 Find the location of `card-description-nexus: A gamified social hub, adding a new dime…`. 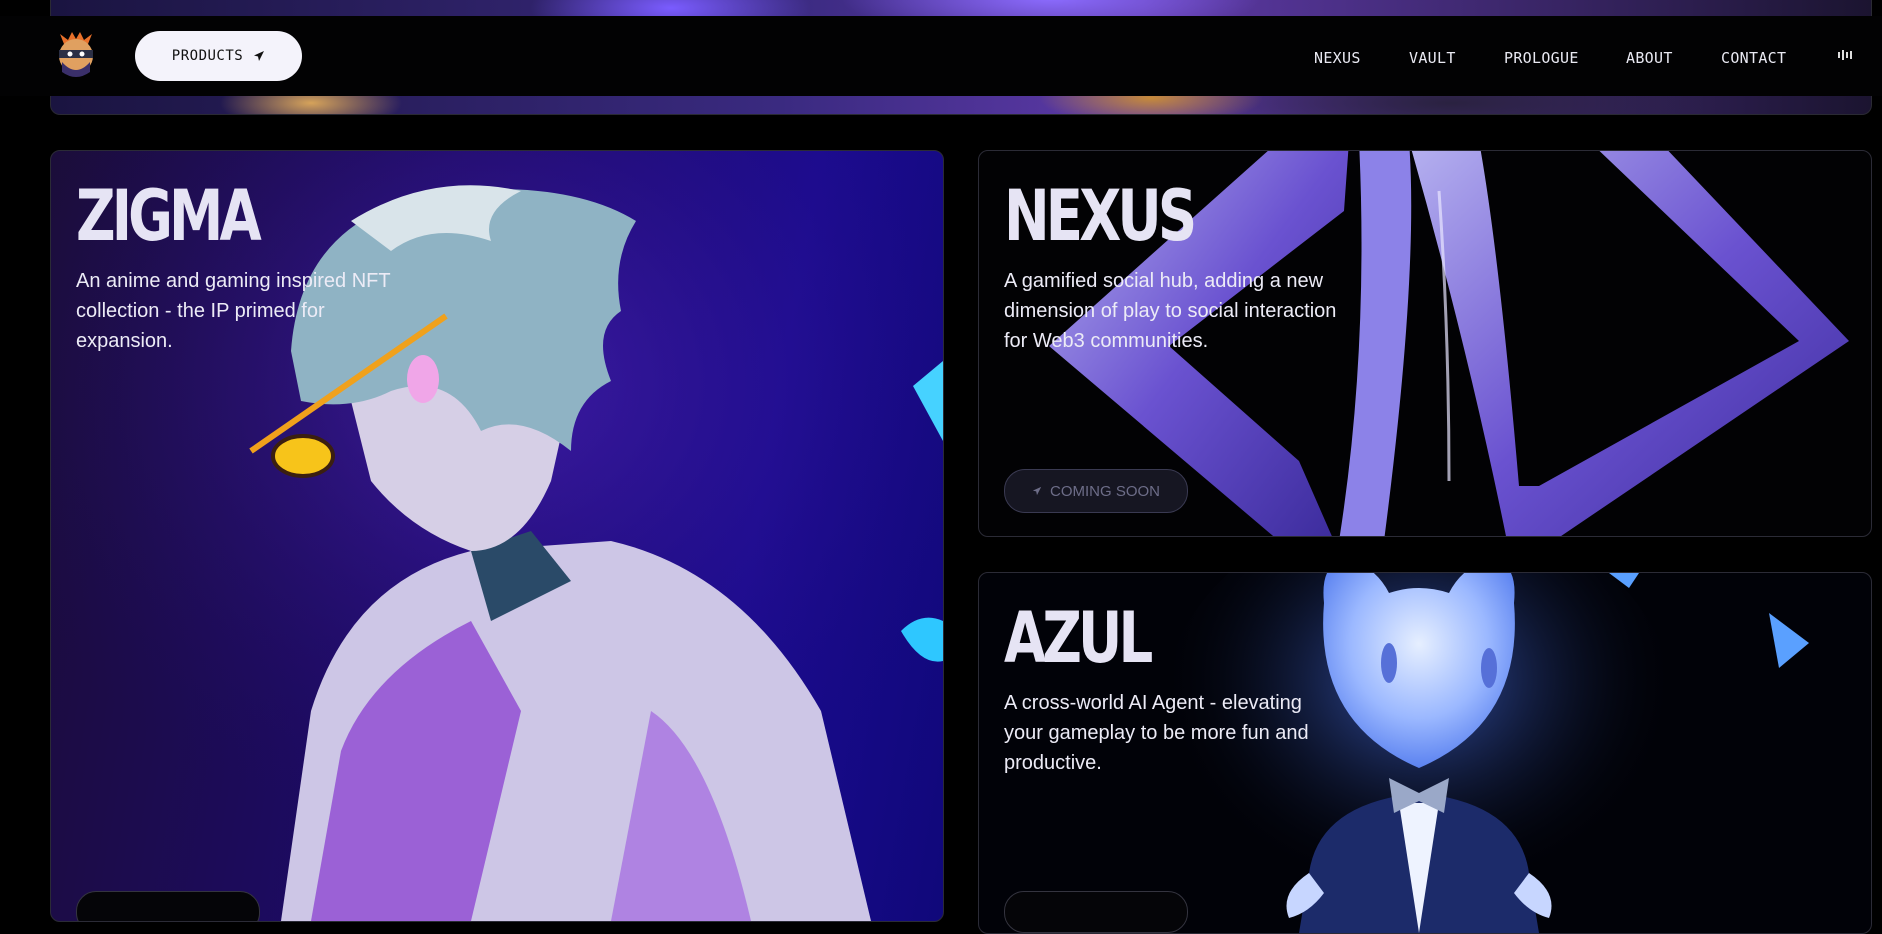

card-description-nexus: A gamified social hub, adding a new dime… is located at coordinates (1170, 311).